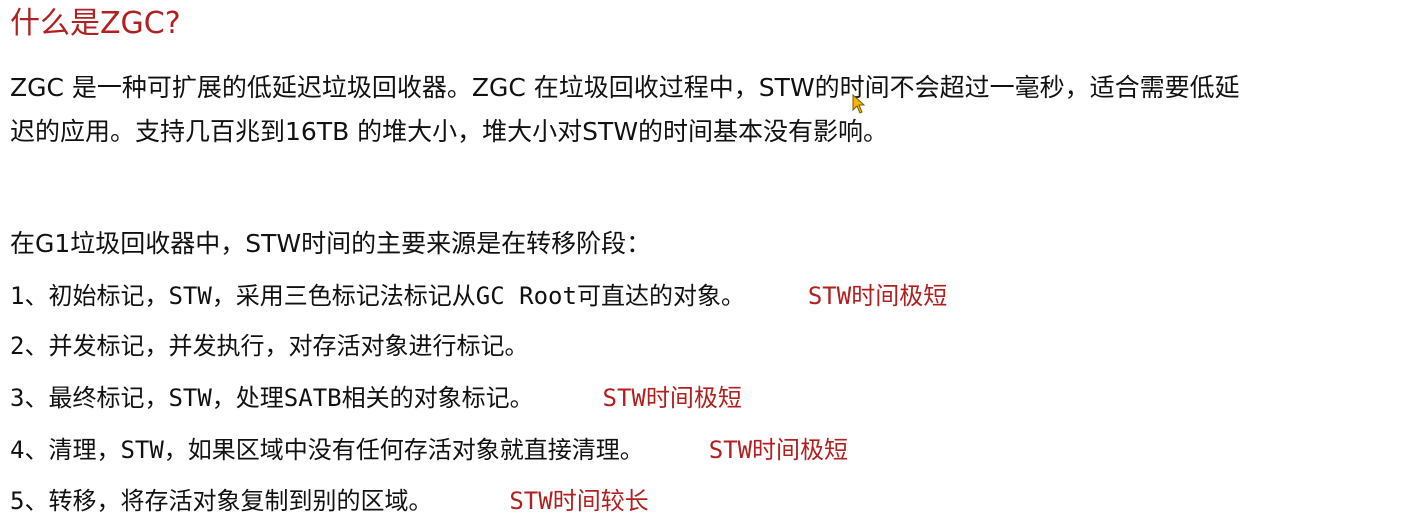  Describe the element at coordinates (221, 501) in the screenshot. I see `step-text: 5、转移，将存活对象复制到别的区域。` at that location.